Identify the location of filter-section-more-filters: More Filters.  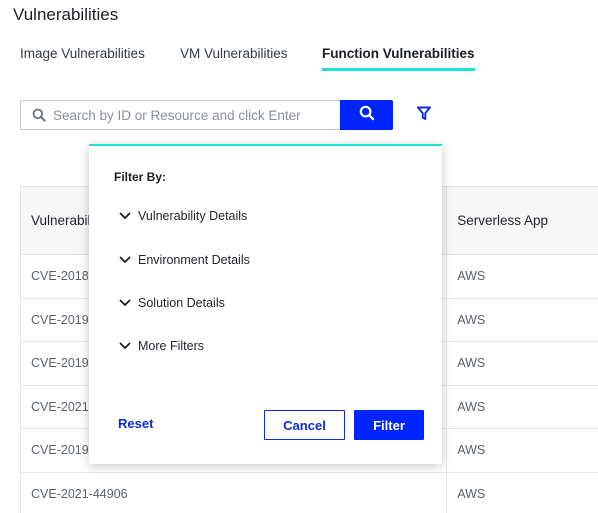
(161, 346).